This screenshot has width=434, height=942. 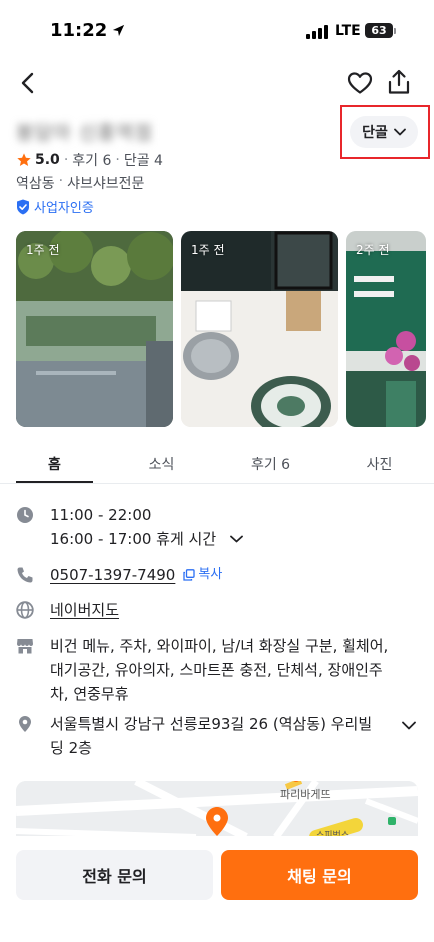 I want to click on location-text: 역삼동, so click(x=35, y=184).